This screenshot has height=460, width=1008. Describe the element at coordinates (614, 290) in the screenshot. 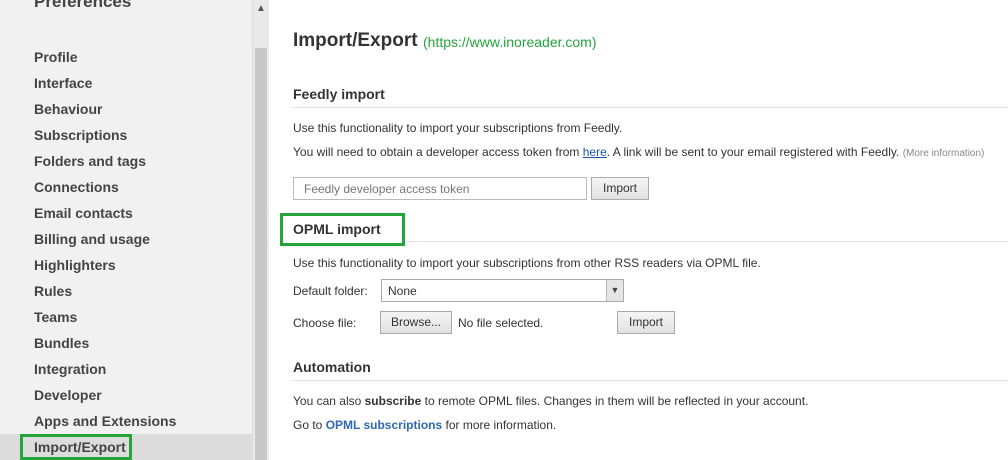

I see `chevron-down-icon: ▼` at that location.